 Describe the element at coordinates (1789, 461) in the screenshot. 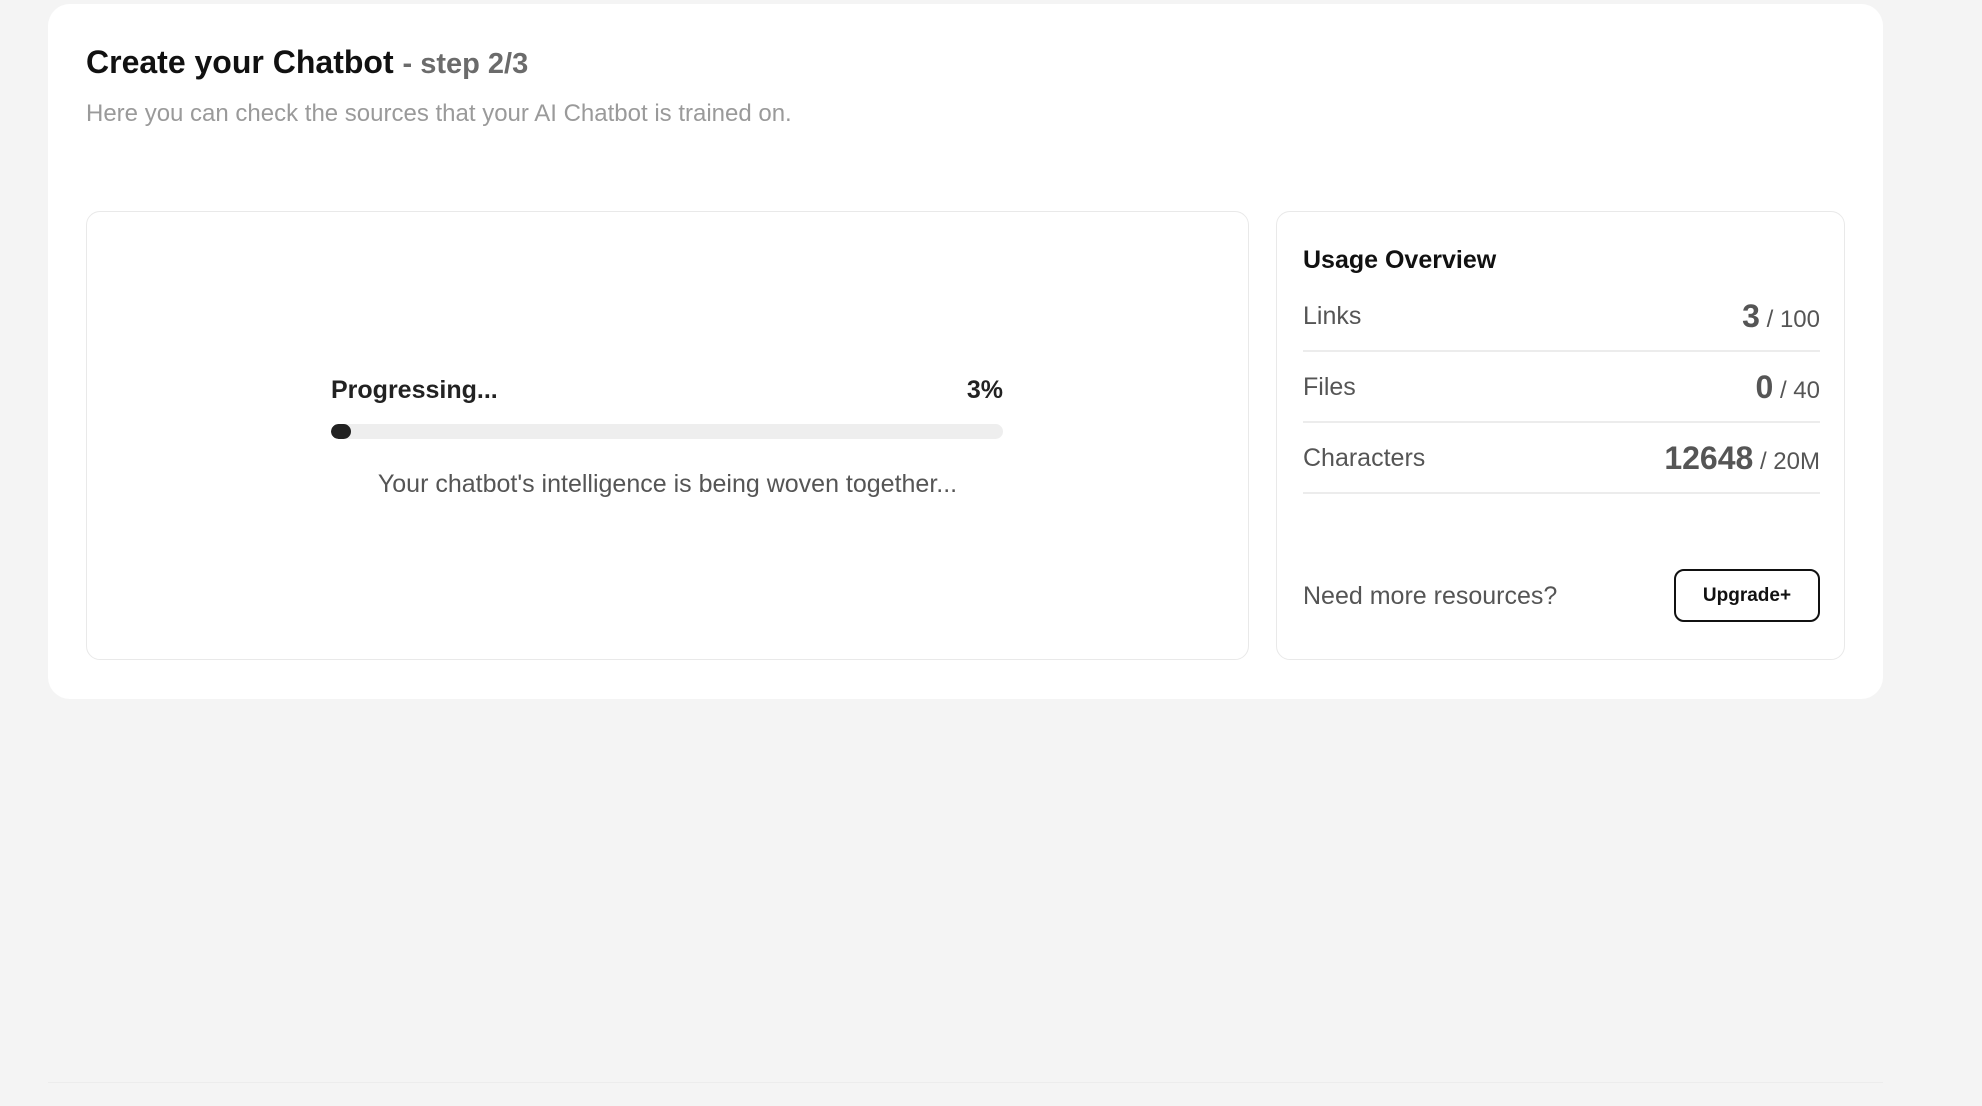

I see `usage-limit-characters: / 20M` at that location.